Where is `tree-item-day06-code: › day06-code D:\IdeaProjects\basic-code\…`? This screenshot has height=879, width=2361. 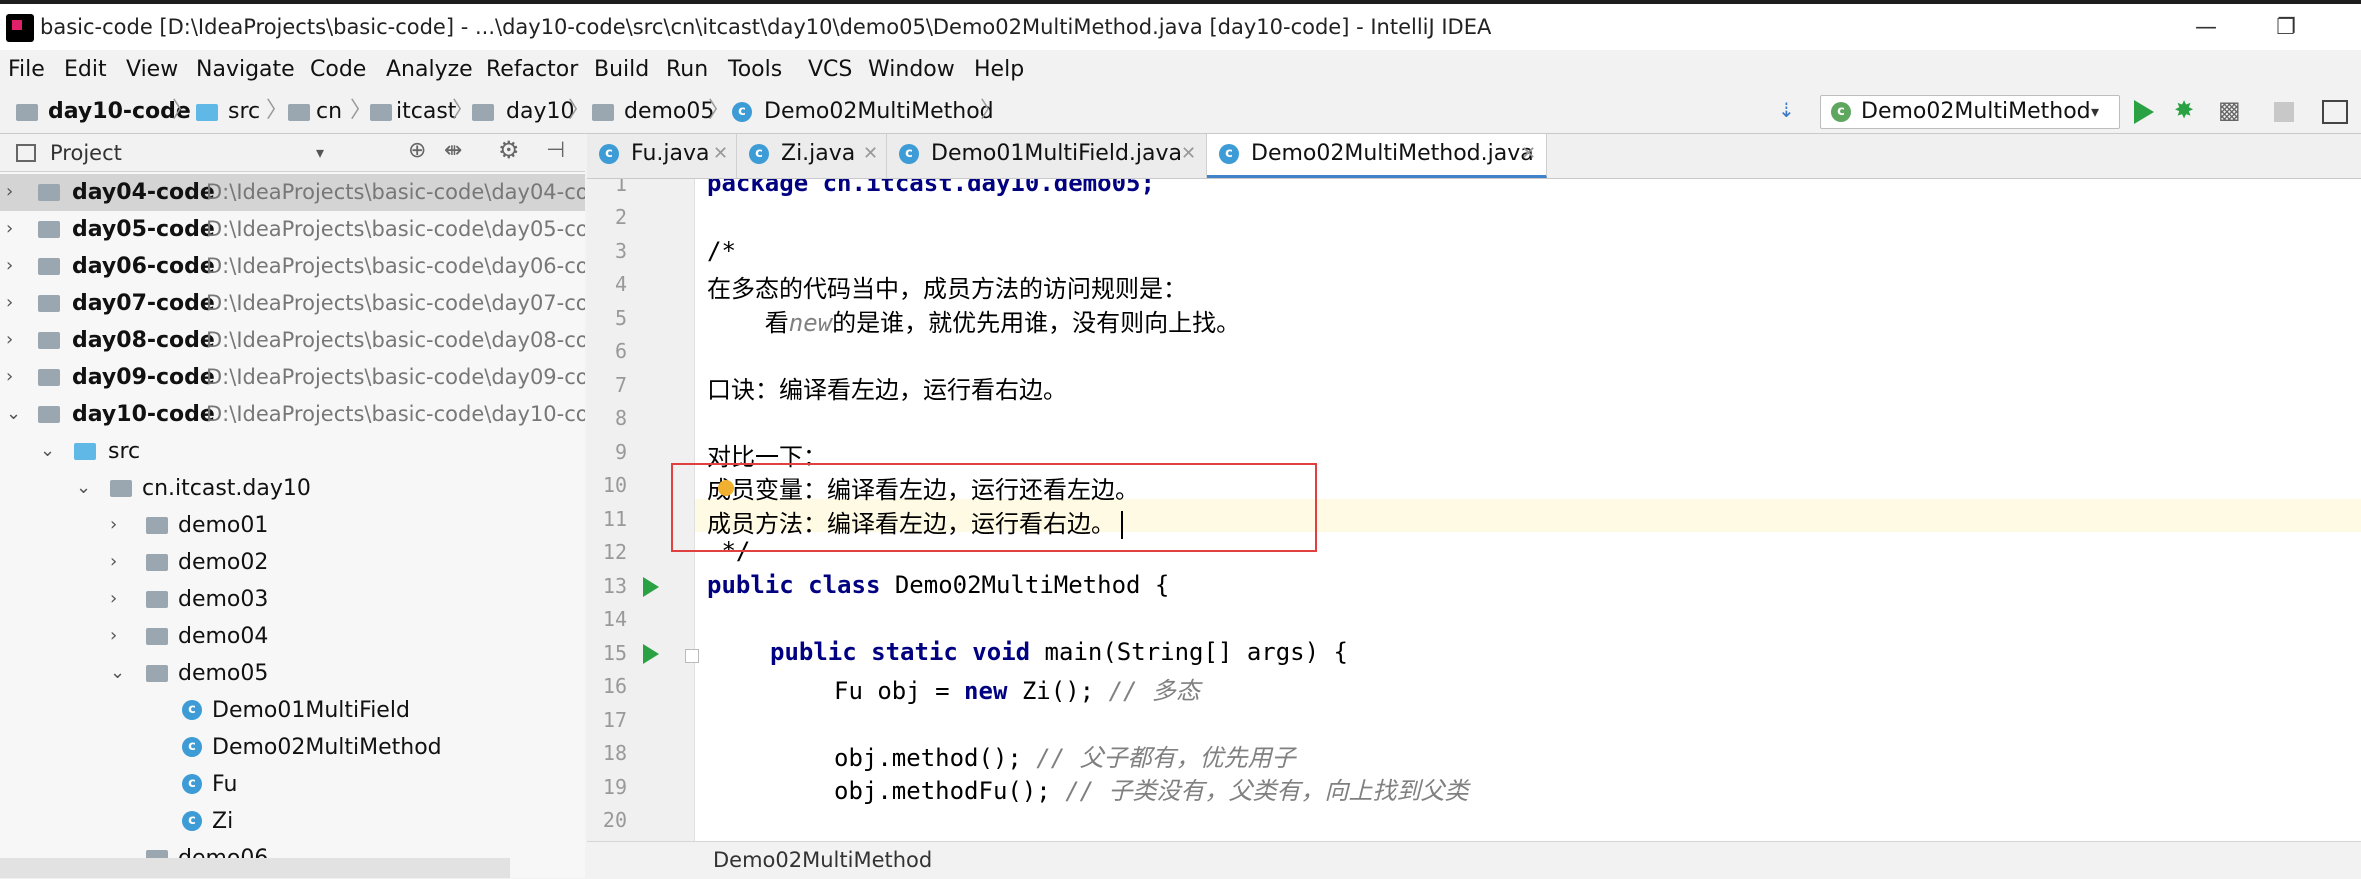 tree-item-day06-code: › day06-code D:\IdeaProjects\basic-code\… is located at coordinates (292, 266).